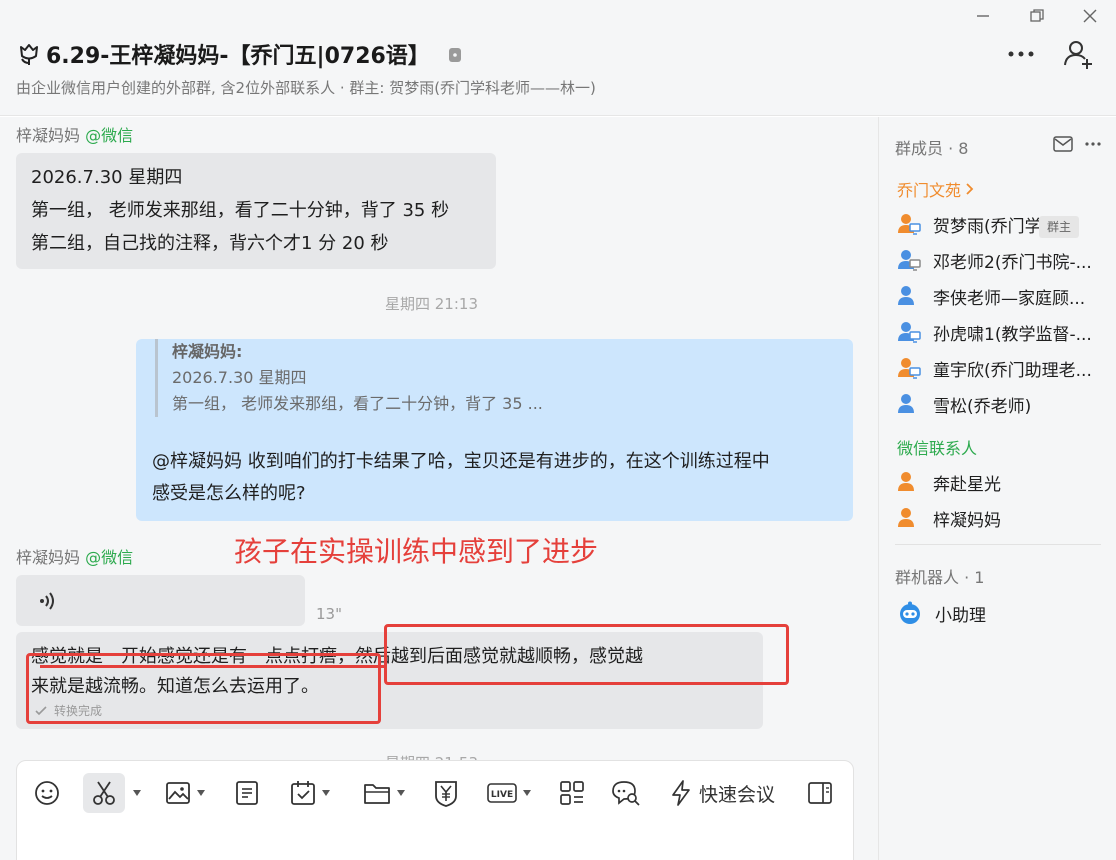 This screenshot has height=860, width=1116. What do you see at coordinates (940, 577) in the screenshot?
I see `robots-header: 群机器人 · 1` at bounding box center [940, 577].